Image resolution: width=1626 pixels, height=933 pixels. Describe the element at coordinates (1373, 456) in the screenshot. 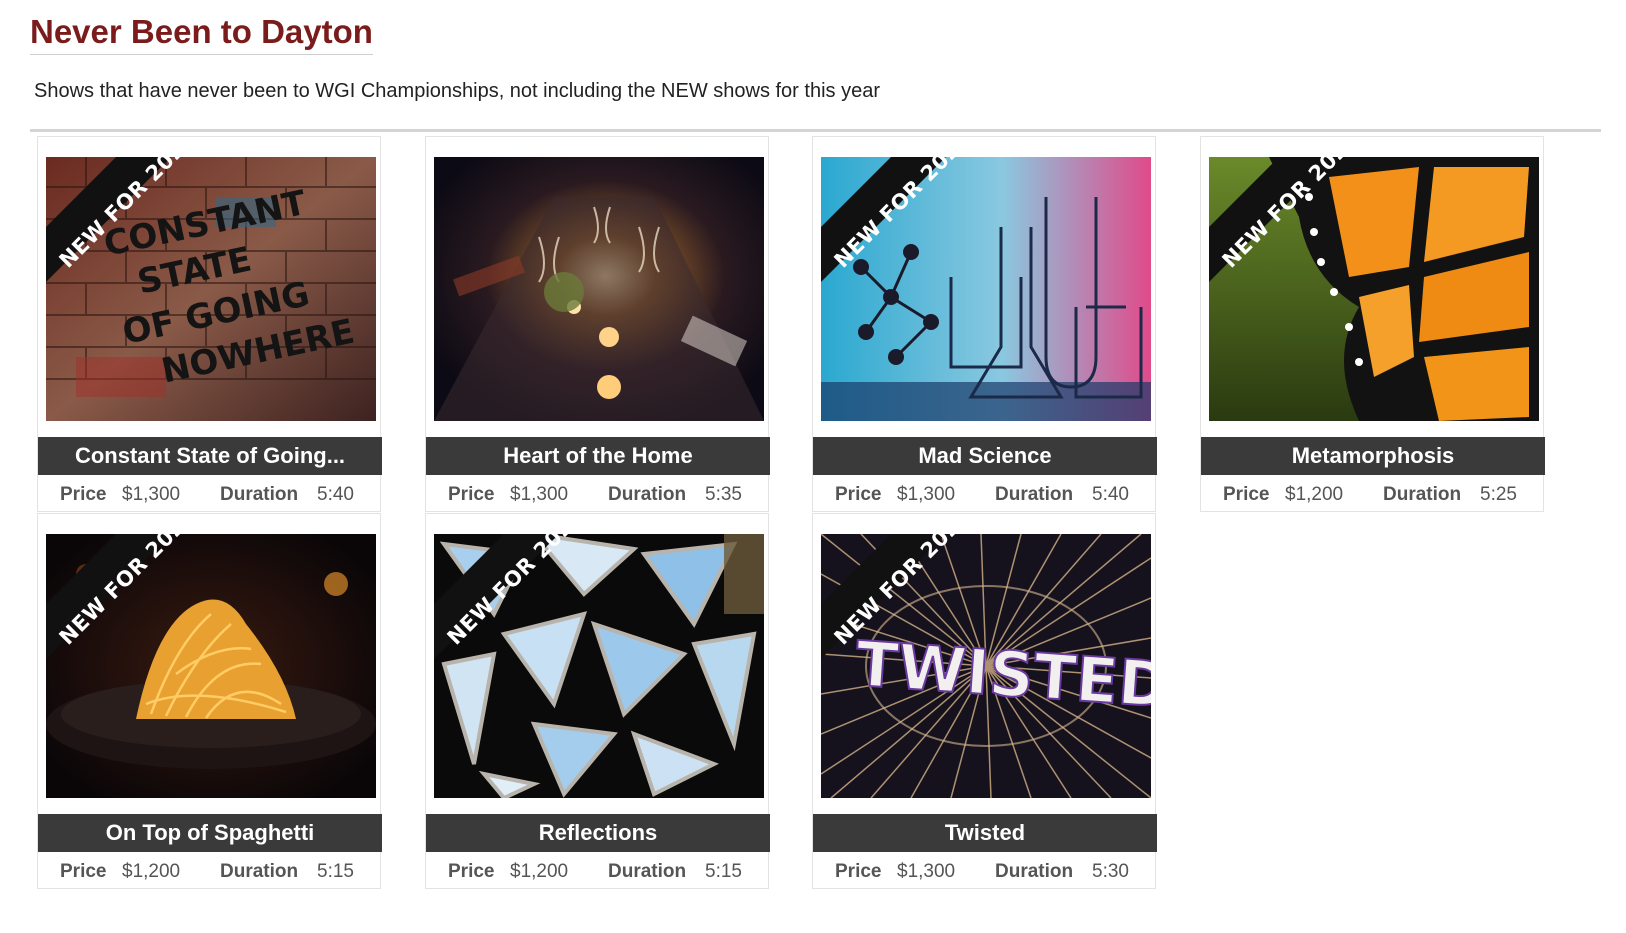

I see `show-name: Metamorphosis` at that location.